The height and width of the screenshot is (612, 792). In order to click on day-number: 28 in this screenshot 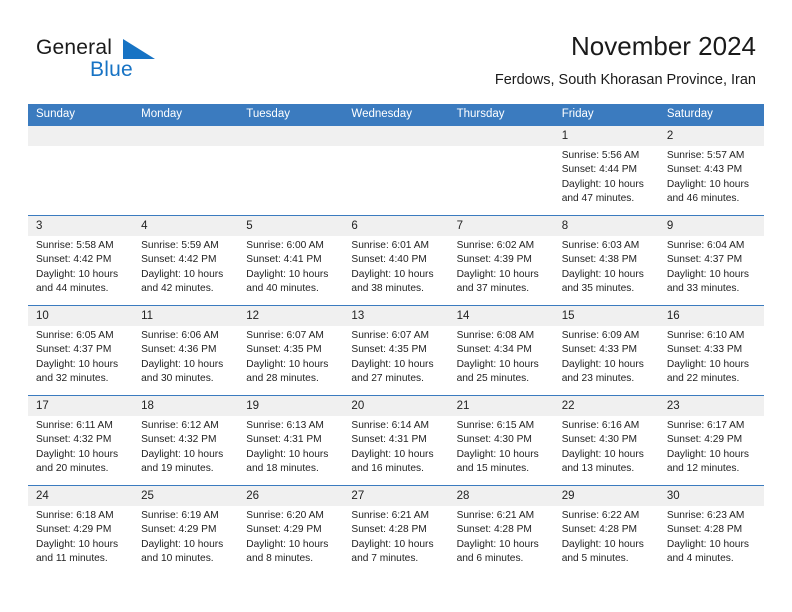, I will do `click(501, 496)`.